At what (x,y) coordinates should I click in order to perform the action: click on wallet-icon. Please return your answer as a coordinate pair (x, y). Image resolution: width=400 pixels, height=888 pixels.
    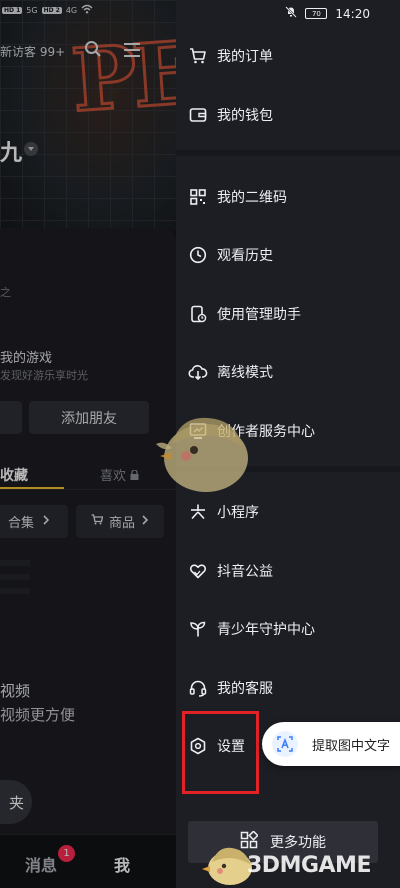
    Looking at the image, I should click on (198, 115).